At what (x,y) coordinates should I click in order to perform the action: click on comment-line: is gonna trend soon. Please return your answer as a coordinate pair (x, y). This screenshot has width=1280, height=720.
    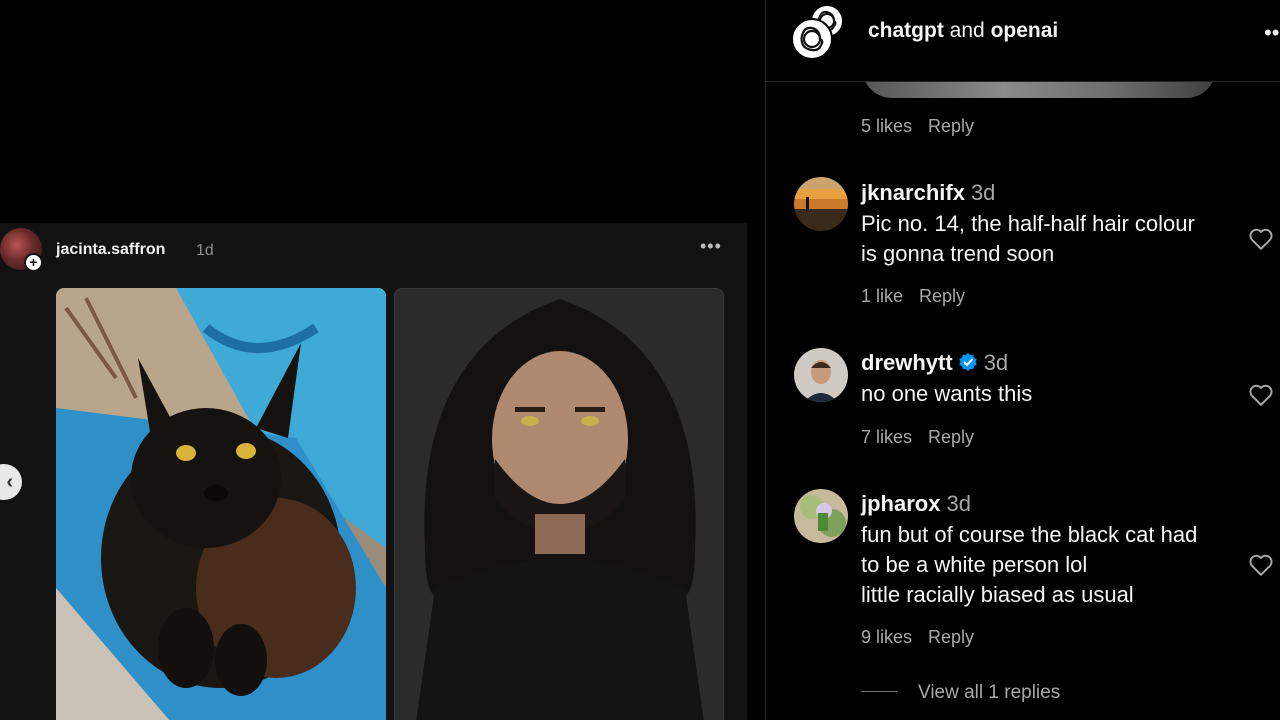
    Looking at the image, I should click on (958, 253).